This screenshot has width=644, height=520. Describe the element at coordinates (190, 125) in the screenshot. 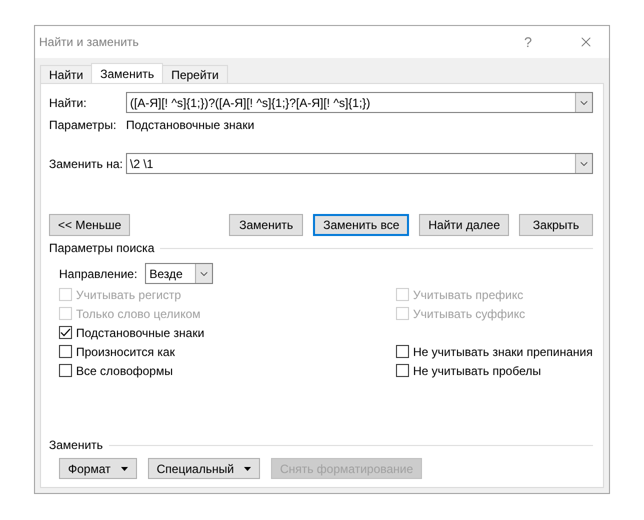

I see `options-value: Подстановочные знаки` at that location.